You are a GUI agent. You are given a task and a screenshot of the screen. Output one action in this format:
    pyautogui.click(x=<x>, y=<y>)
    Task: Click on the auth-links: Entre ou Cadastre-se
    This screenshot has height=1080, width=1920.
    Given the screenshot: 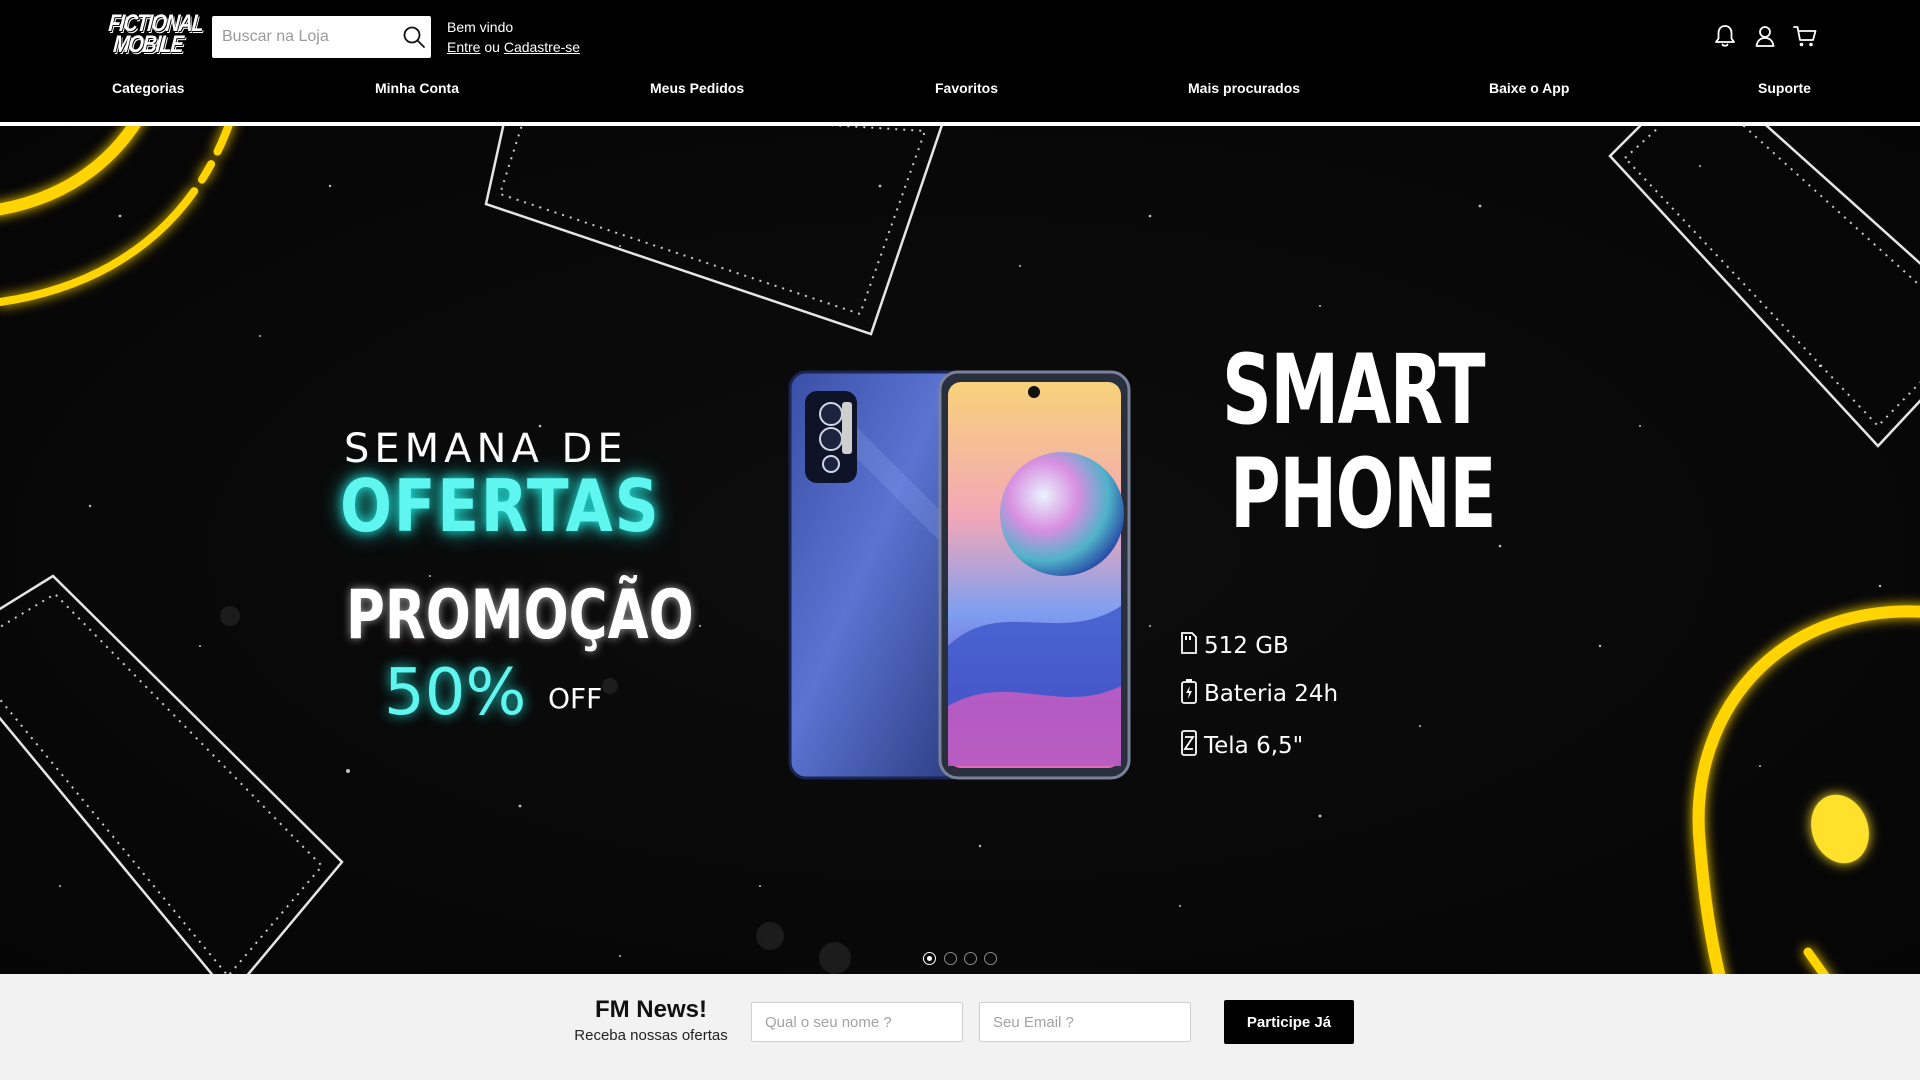 What is the action you would take?
    pyautogui.click(x=513, y=47)
    